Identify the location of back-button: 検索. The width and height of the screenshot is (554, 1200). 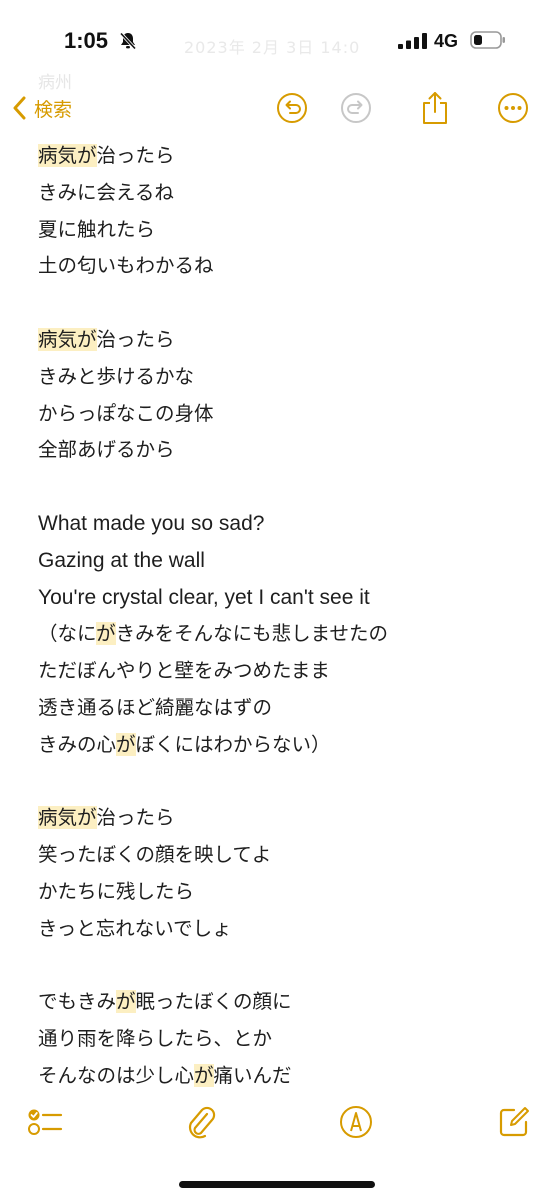
(42, 108).